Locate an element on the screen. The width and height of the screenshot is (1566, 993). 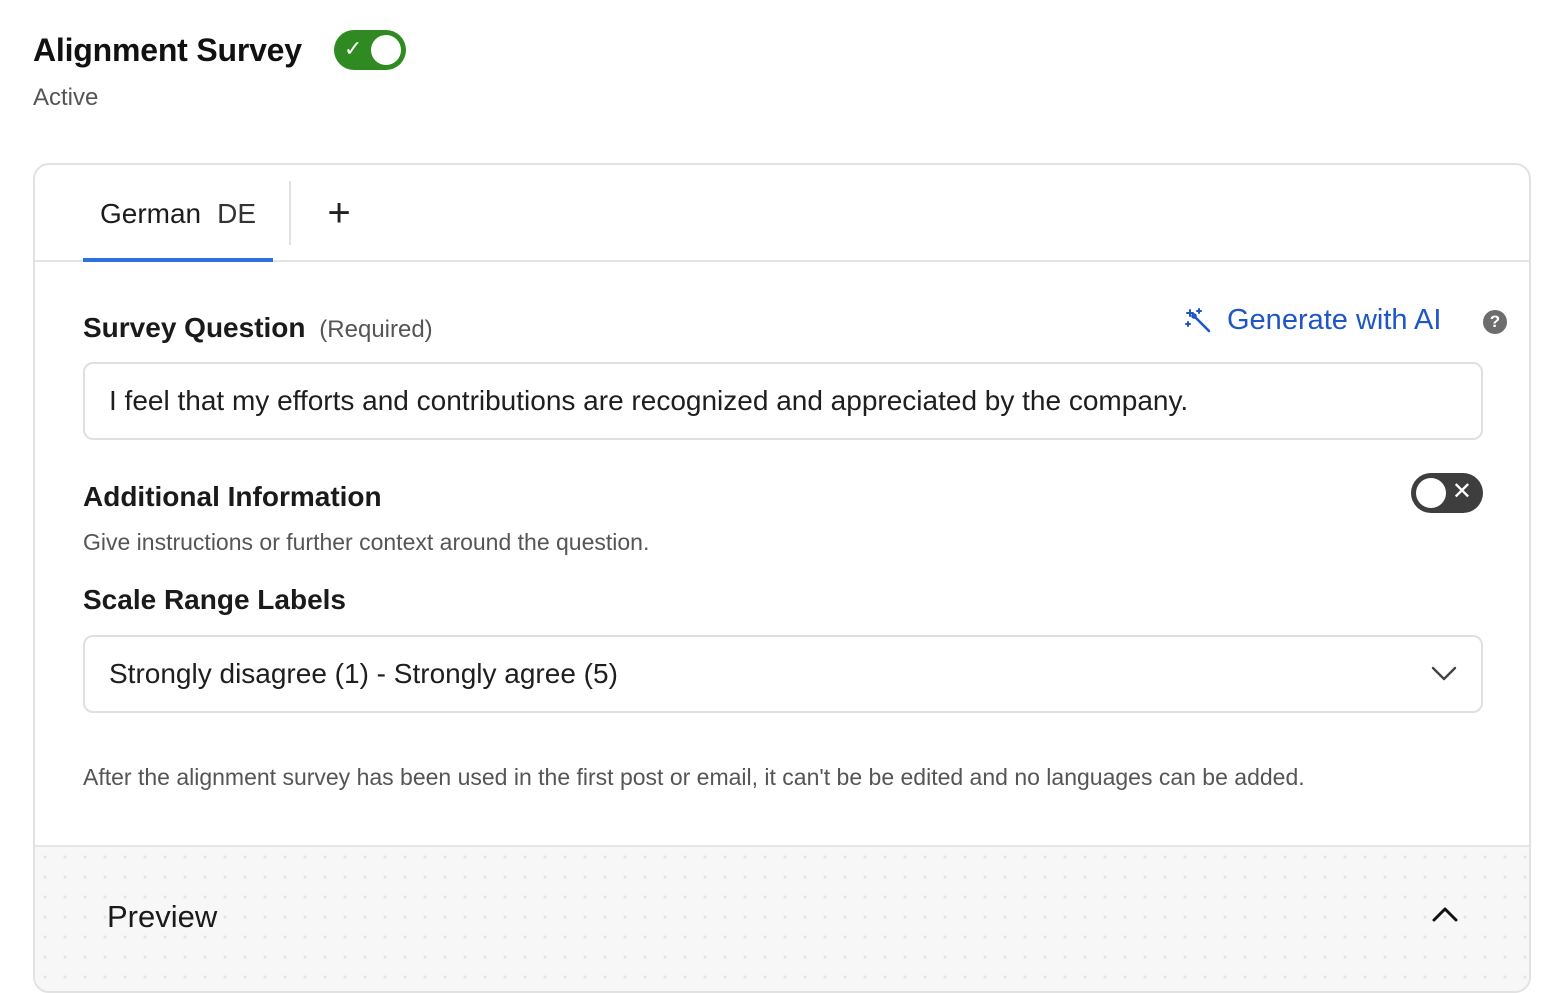
help-icon: ? is located at coordinates (1495, 322).